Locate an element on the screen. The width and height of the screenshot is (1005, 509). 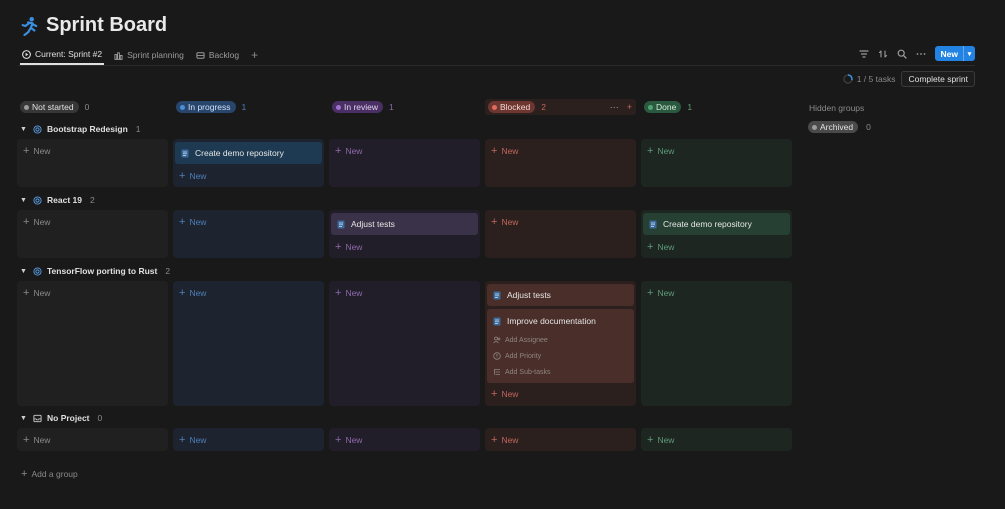
add-icon: + is located at coordinates (629, 107).